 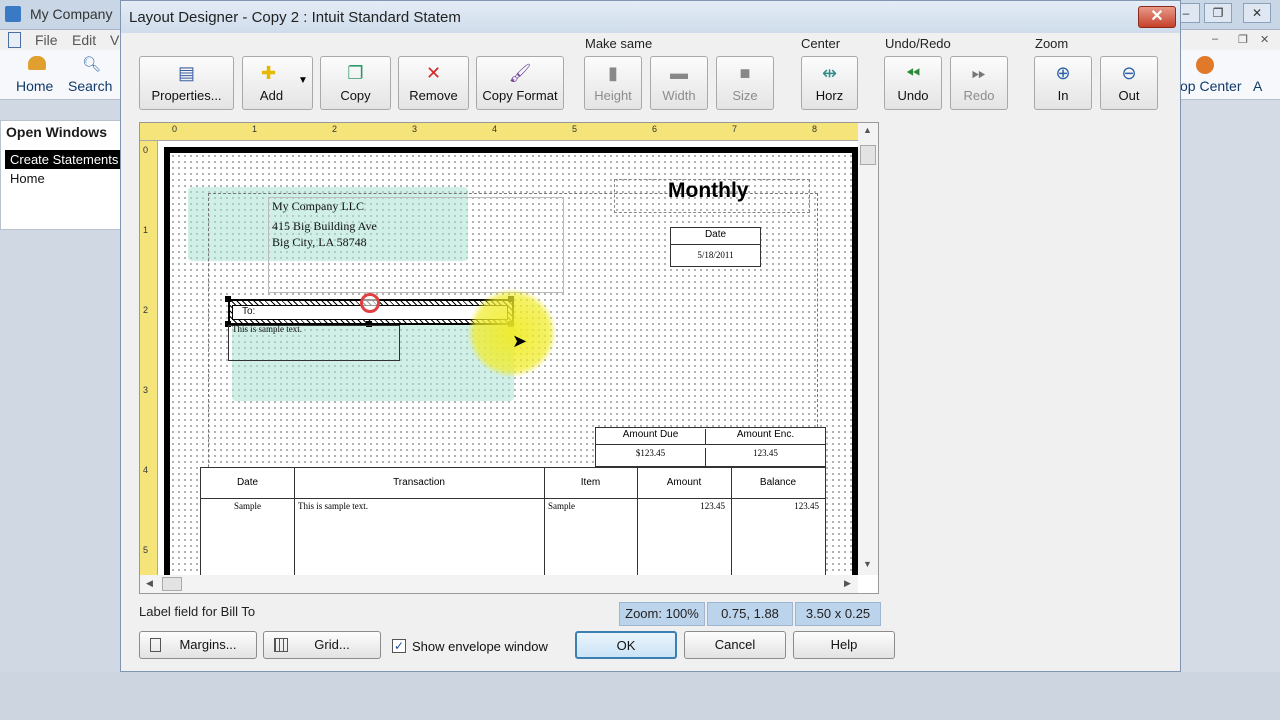 I want to click on status-message: Label field for Bill To, so click(x=197, y=611).